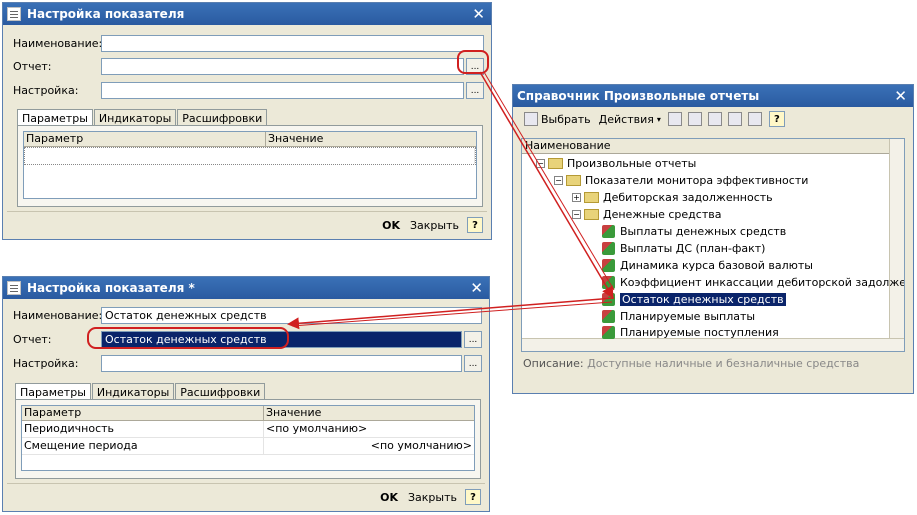 The image size is (917, 515). Describe the element at coordinates (674, 119) in the screenshot. I see `tree-view-icon` at that location.